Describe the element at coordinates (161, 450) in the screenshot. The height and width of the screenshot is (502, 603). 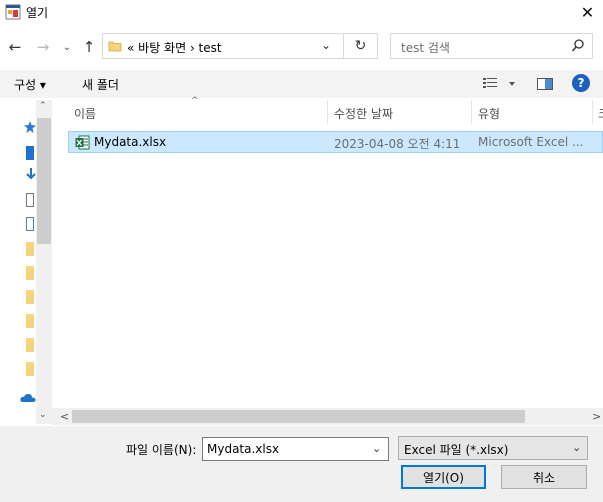
I see `filename-label: 파일 이름(N):` at that location.